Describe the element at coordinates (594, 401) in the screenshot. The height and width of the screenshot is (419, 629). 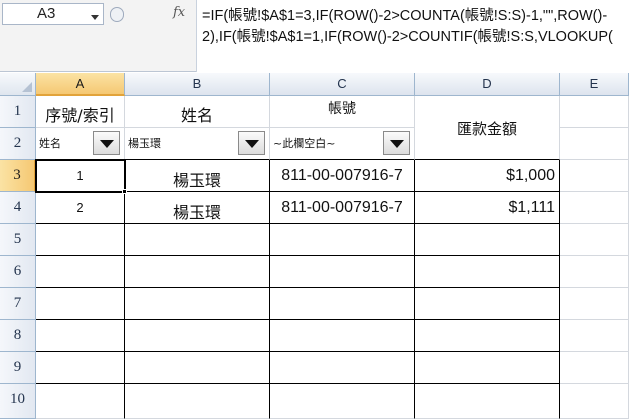
I see `cell-e10` at that location.